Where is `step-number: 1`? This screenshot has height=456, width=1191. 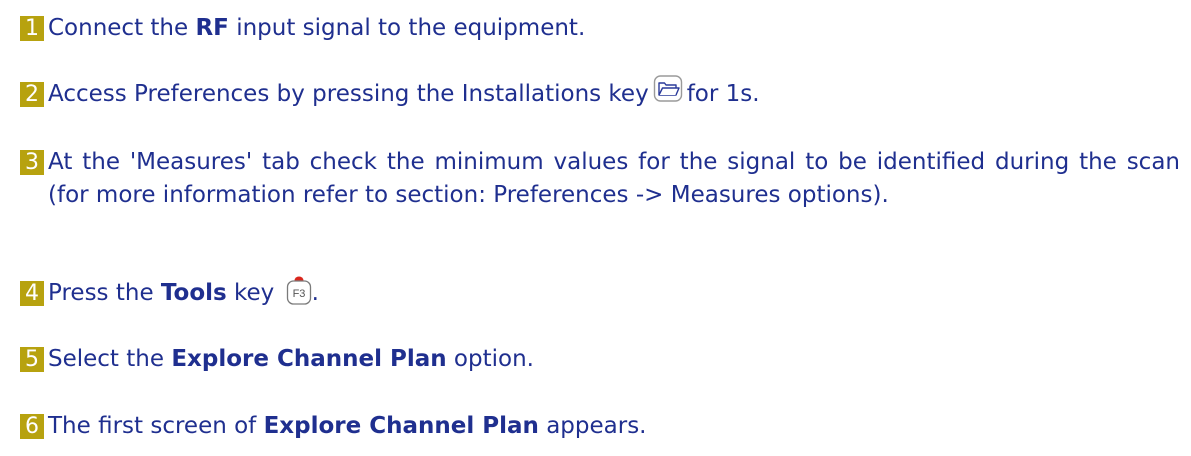
step-number: 1 is located at coordinates (32, 28).